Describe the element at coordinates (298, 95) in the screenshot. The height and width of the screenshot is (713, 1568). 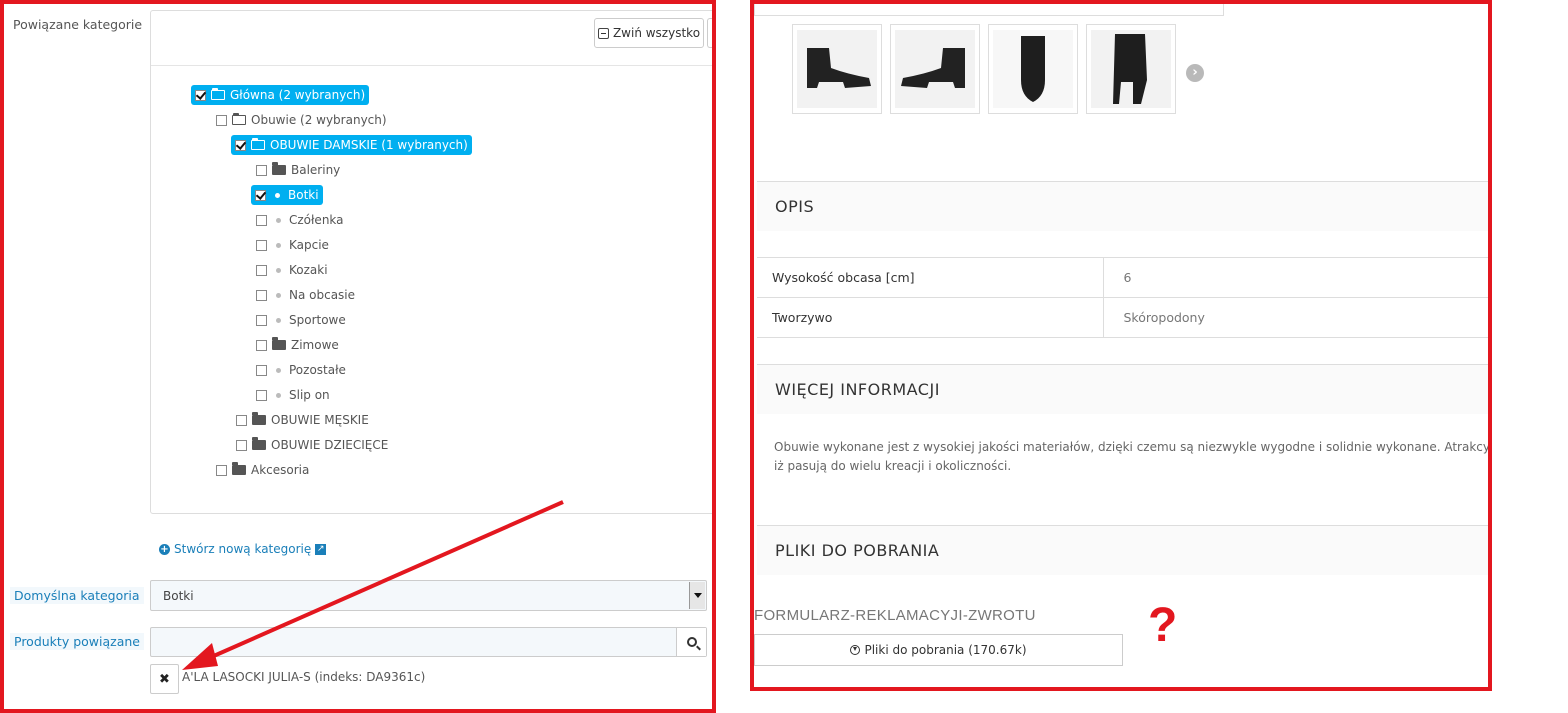
I see `tree-node-label: Główna (2 wybranych)` at that location.